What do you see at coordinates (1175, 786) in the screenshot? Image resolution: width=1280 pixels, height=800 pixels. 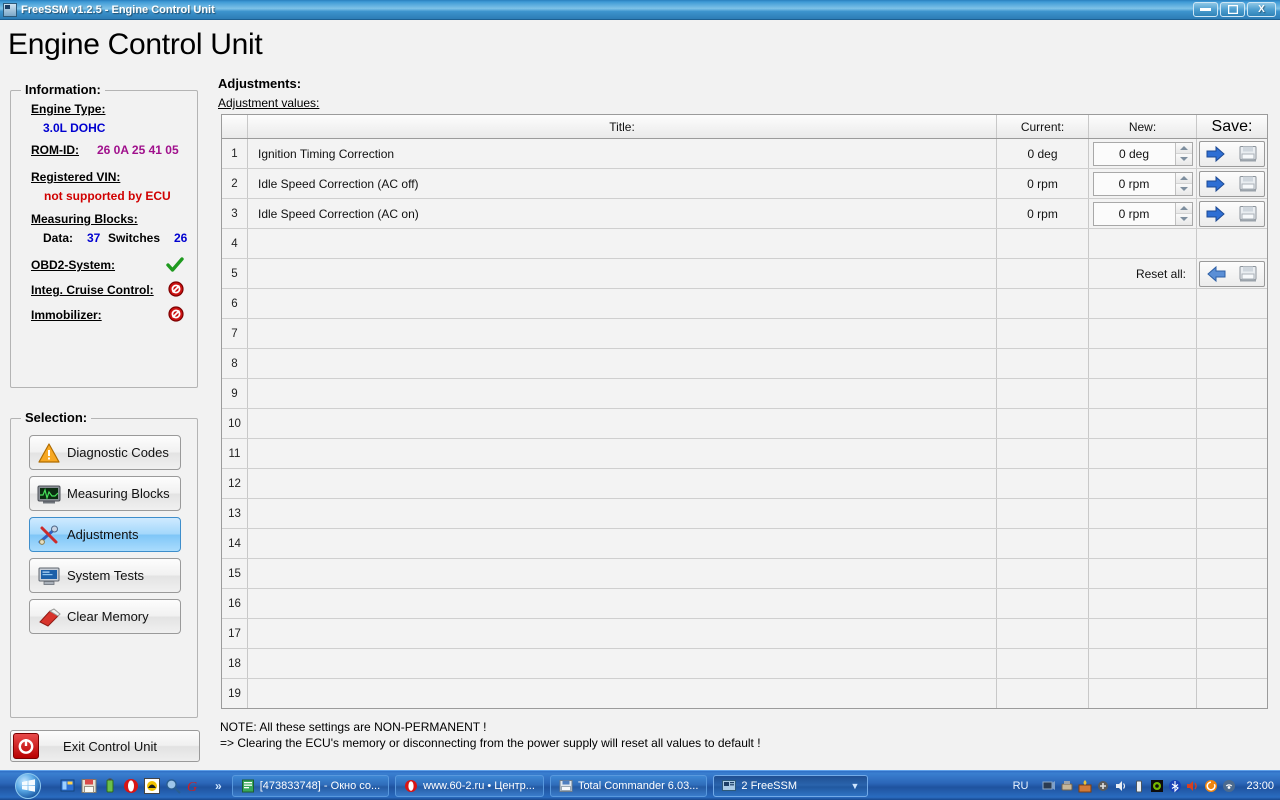 I see `bluetooth-icon` at bounding box center [1175, 786].